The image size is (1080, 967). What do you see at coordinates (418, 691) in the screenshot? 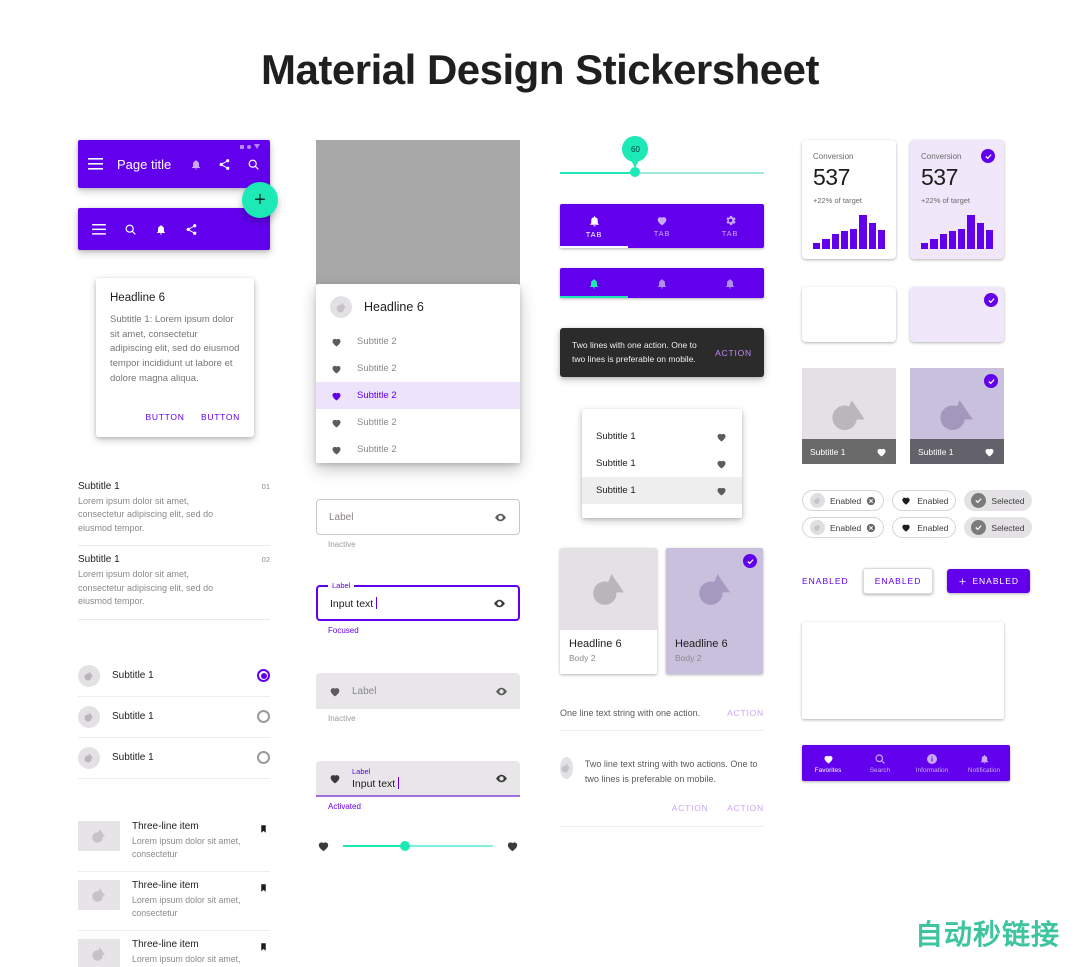
I see `filled-textfield-inactive: Label` at bounding box center [418, 691].